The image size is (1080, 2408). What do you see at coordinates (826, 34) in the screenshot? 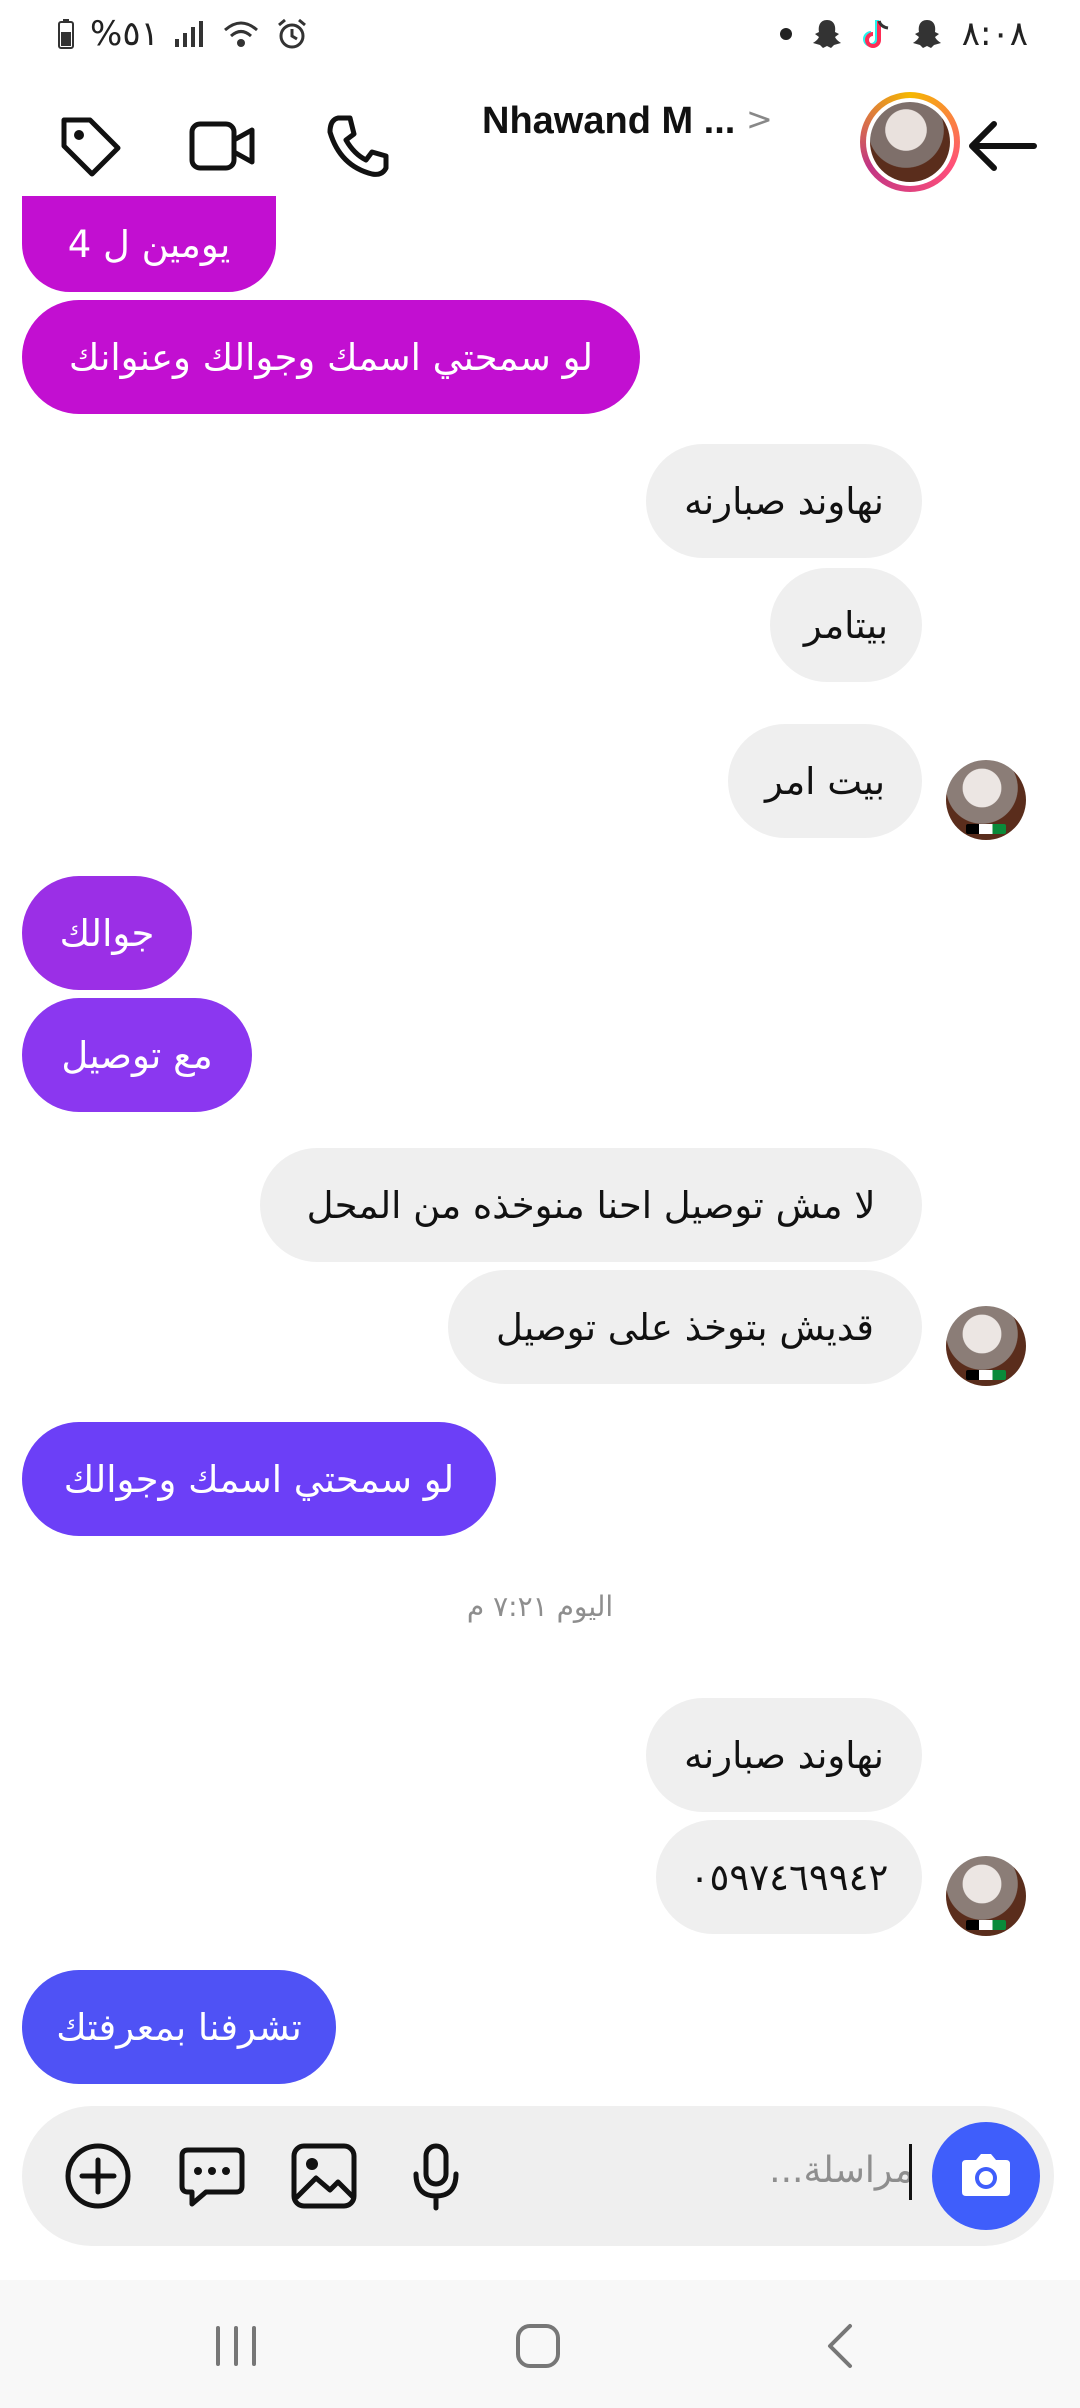
I see `snapchat-icon` at bounding box center [826, 34].